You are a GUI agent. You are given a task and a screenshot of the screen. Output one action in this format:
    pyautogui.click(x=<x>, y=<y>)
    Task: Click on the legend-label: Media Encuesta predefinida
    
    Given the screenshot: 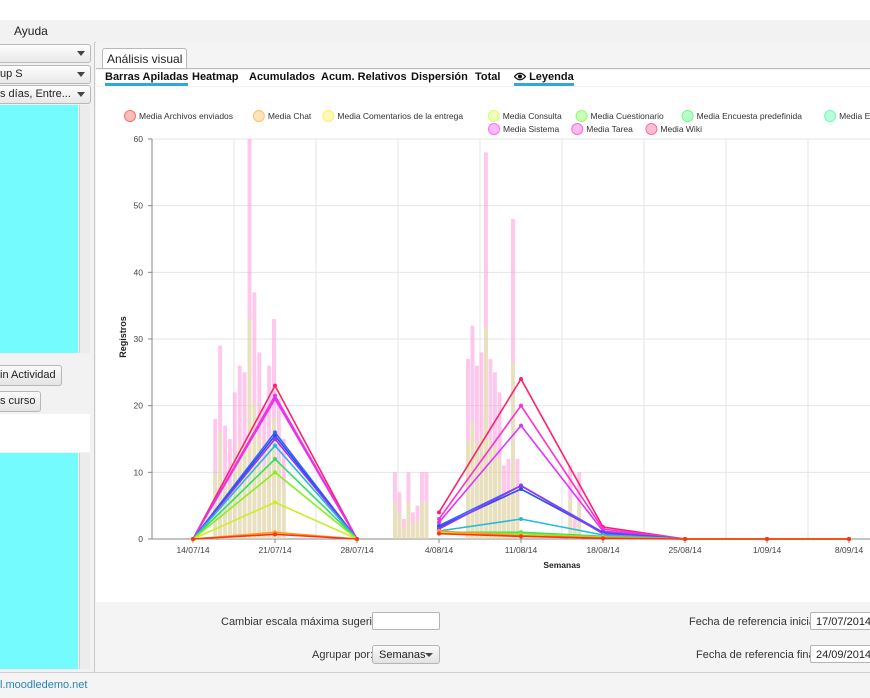 What is the action you would take?
    pyautogui.click(x=750, y=116)
    